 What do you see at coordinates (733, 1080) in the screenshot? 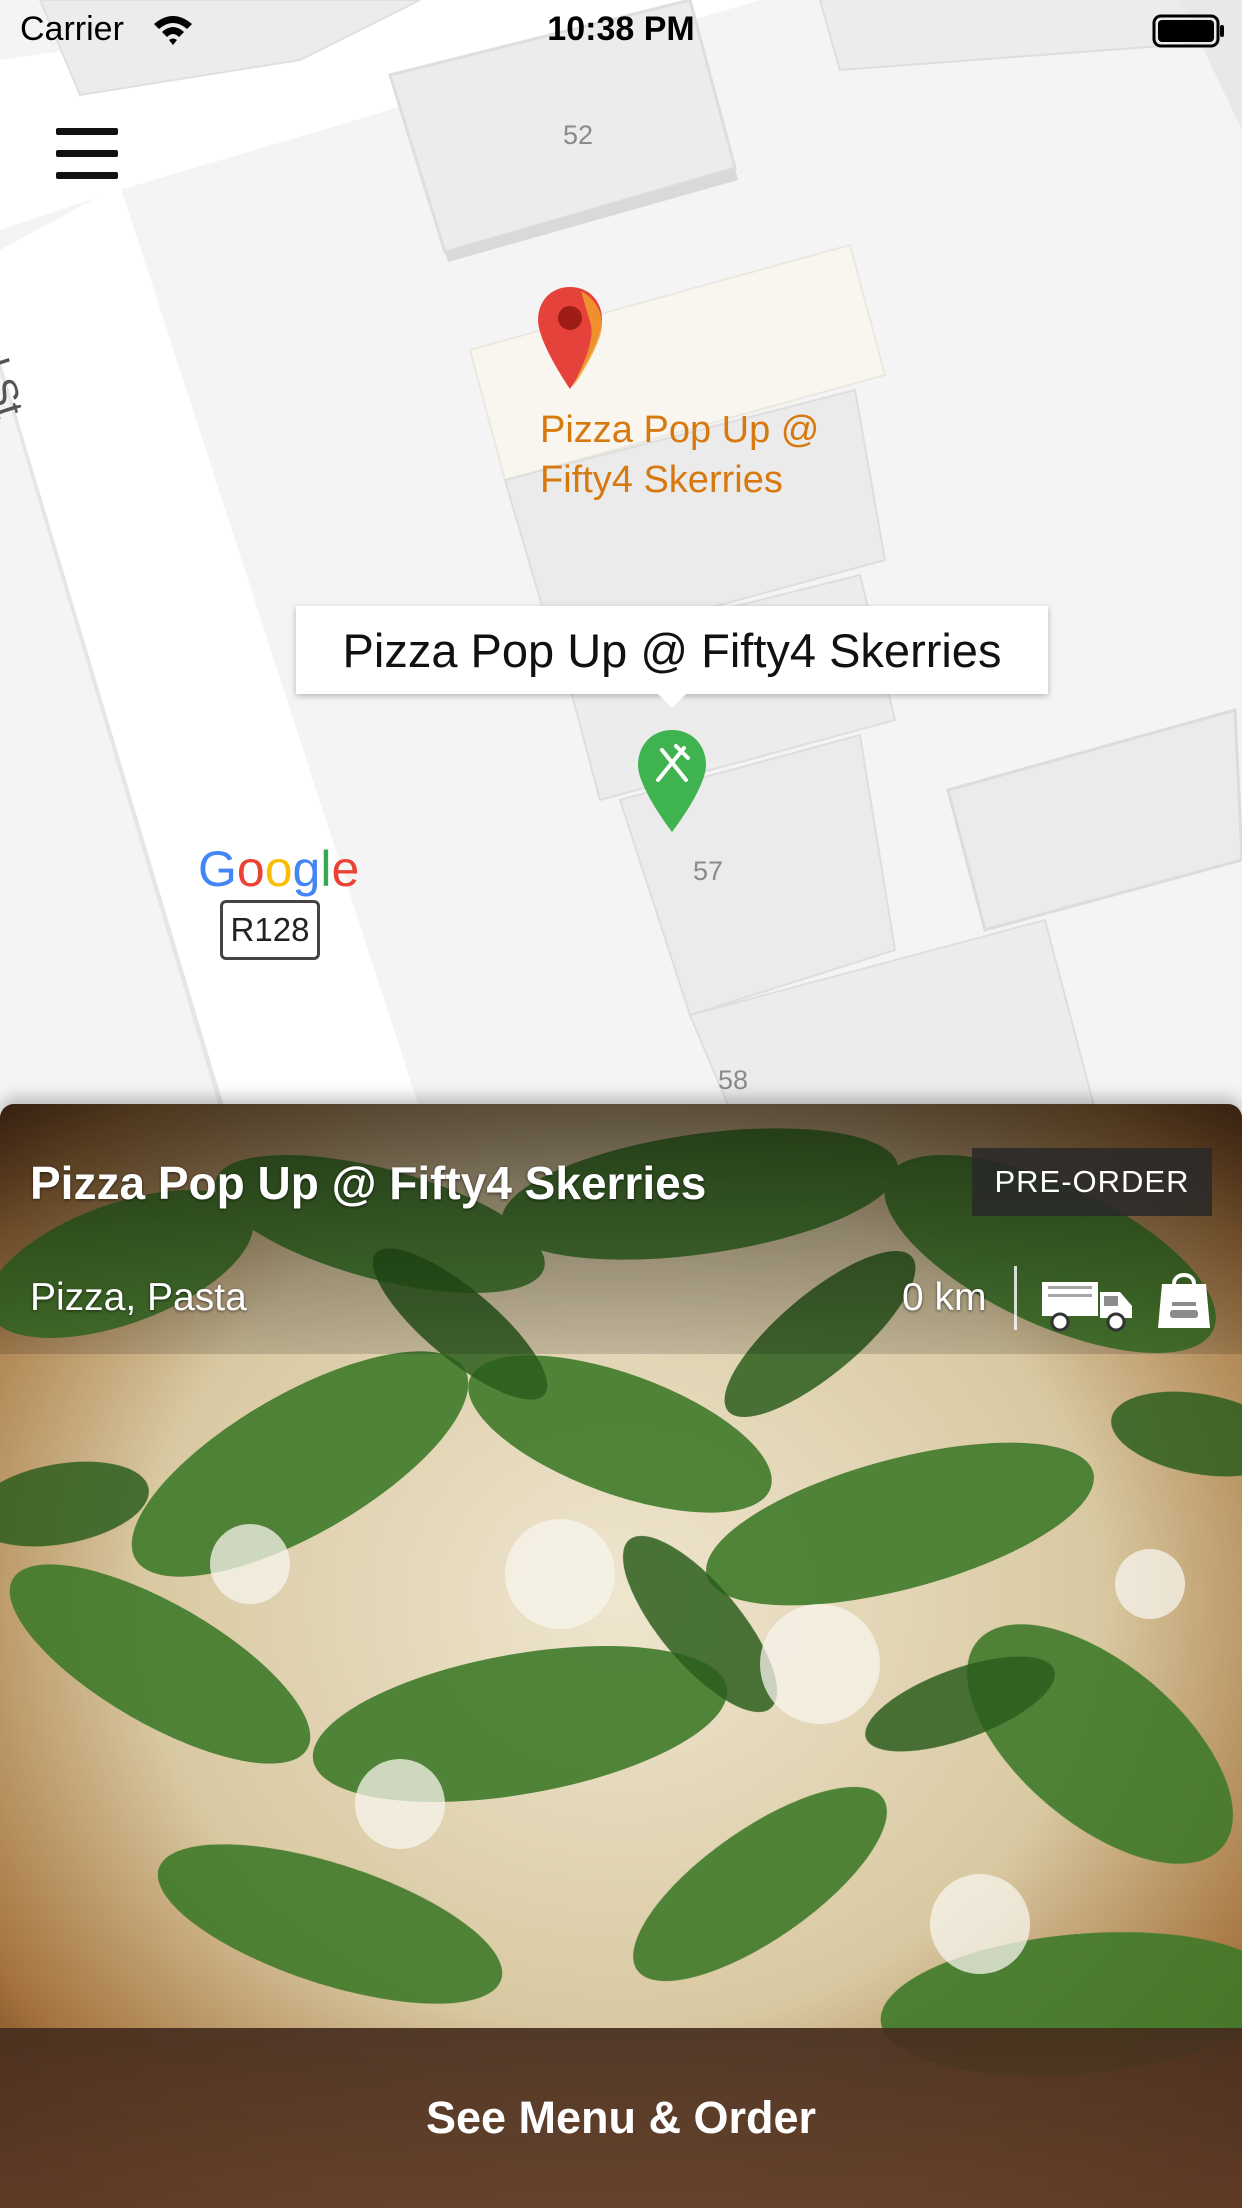
I see `building-number: 58` at bounding box center [733, 1080].